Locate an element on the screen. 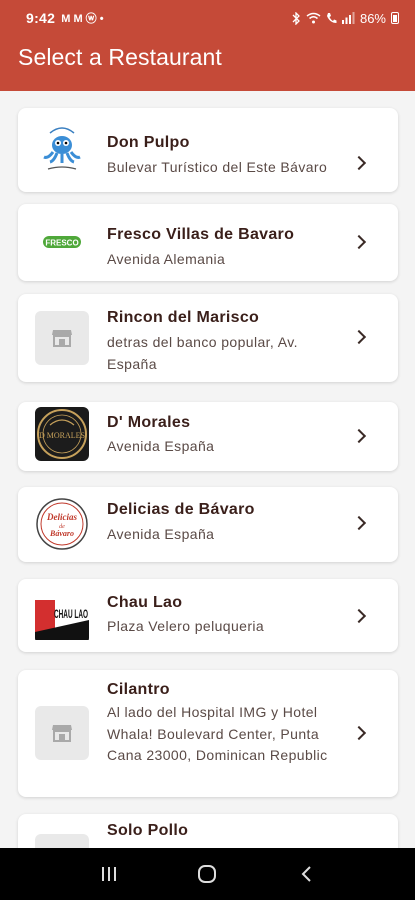 The image size is (415, 900). page-title: Select a Restaurant is located at coordinates (120, 57).